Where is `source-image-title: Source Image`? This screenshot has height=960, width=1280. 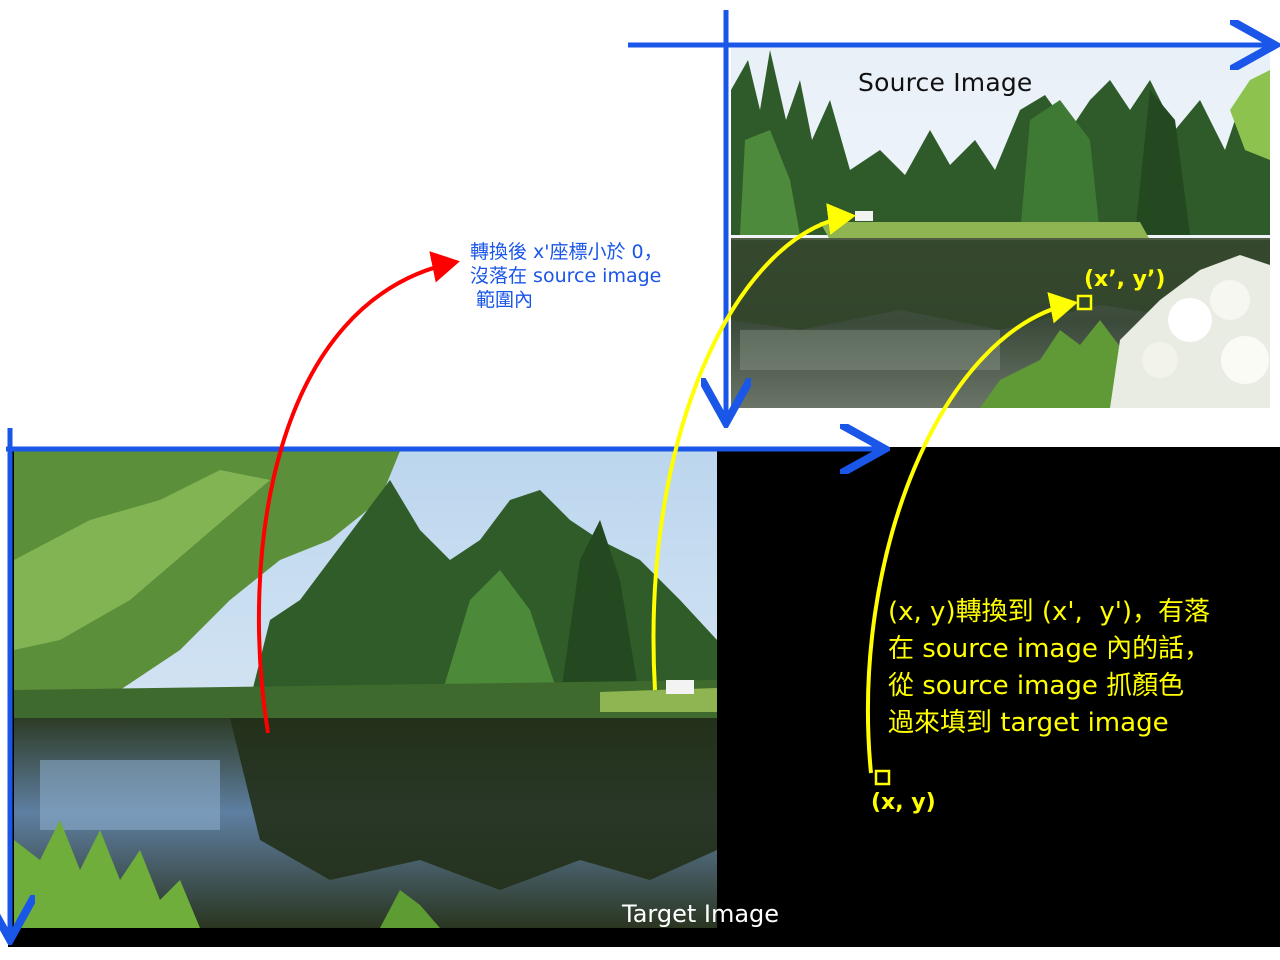
source-image-title: Source Image is located at coordinates (945, 82).